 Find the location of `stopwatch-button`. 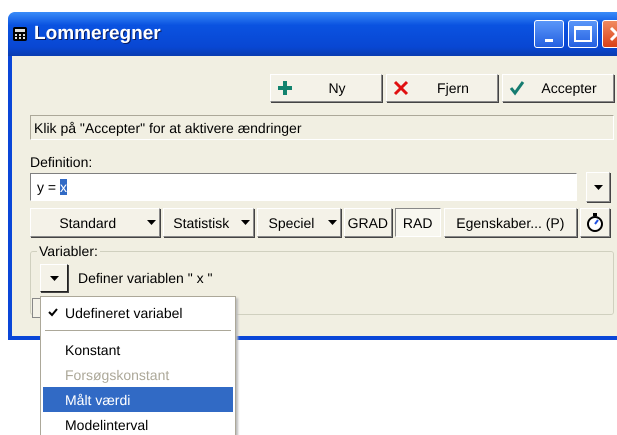

stopwatch-button is located at coordinates (595, 222).